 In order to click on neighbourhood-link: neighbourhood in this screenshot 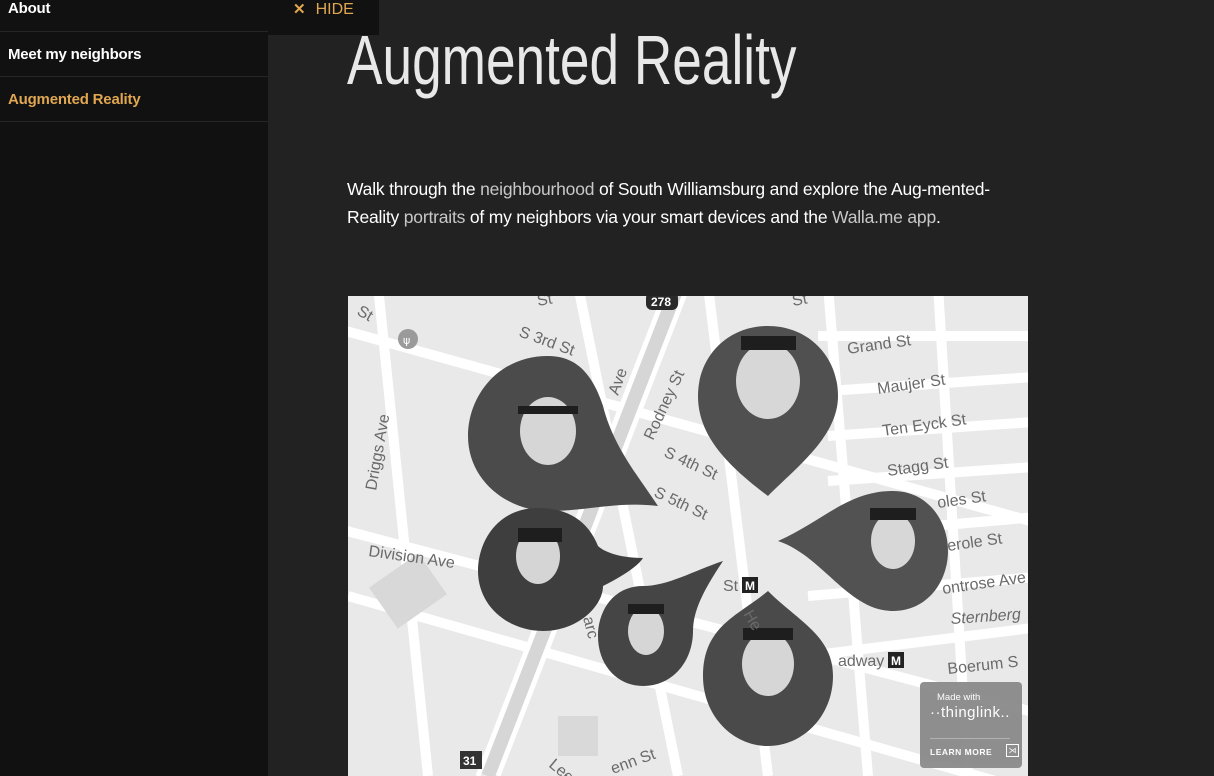, I will do `click(537, 189)`.